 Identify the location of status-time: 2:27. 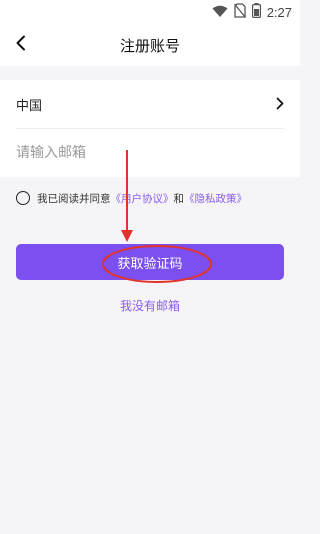
(279, 12).